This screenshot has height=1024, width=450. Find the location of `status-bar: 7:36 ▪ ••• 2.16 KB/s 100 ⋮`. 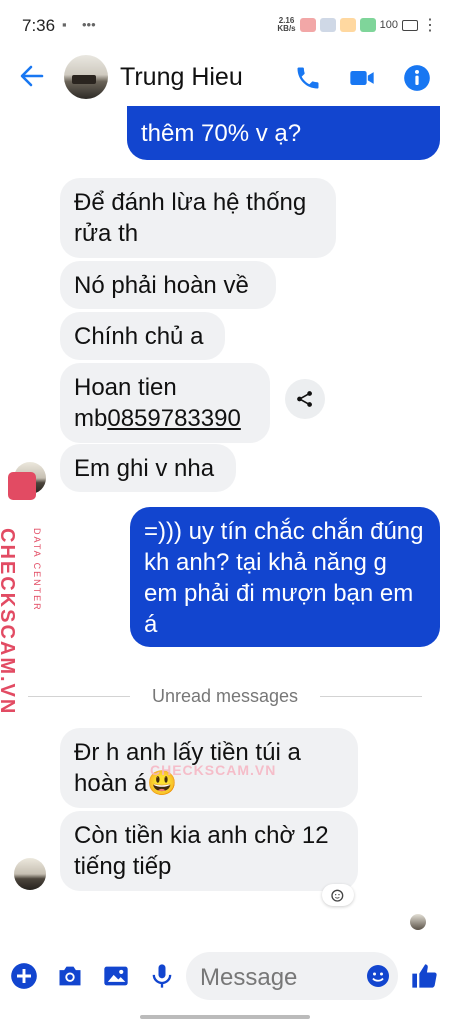

status-bar: 7:36 ▪ ••• 2.16 KB/s 100 ⋮ is located at coordinates (225, 25).